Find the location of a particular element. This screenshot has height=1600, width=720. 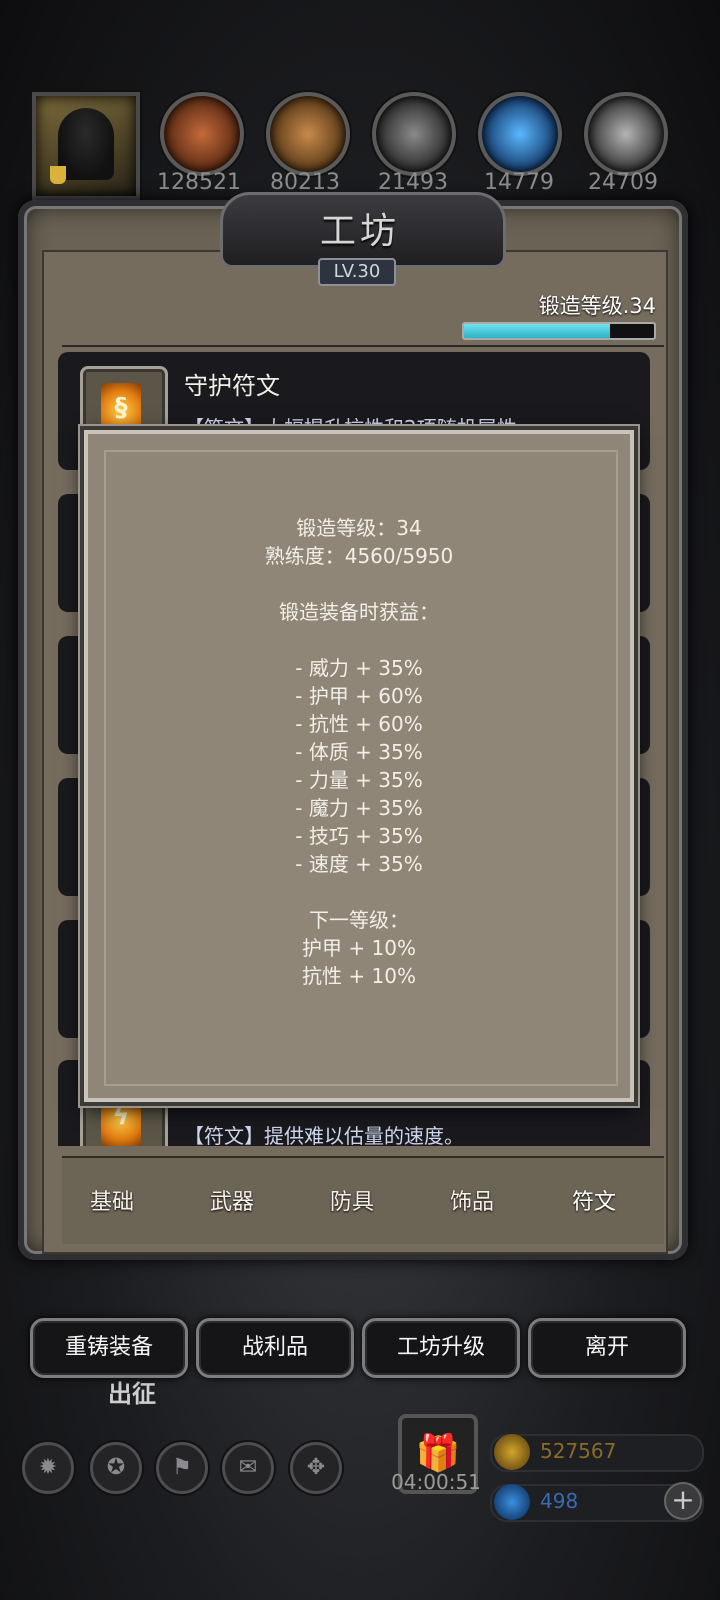

steel-count: 24709 is located at coordinates (623, 182).